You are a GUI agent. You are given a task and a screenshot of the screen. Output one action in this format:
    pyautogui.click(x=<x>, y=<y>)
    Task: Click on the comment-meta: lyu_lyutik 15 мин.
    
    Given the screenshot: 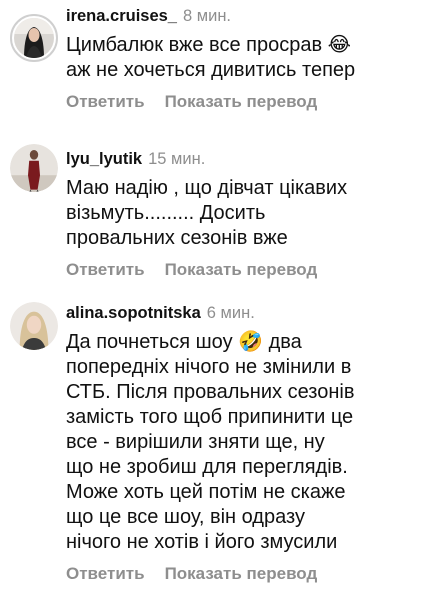 What is the action you would take?
    pyautogui.click(x=241, y=159)
    